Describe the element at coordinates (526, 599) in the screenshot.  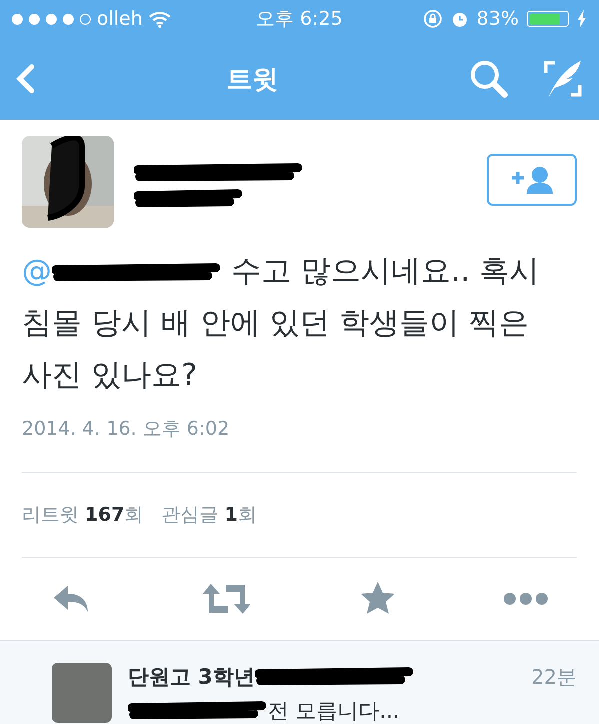
I see `more-icon` at that location.